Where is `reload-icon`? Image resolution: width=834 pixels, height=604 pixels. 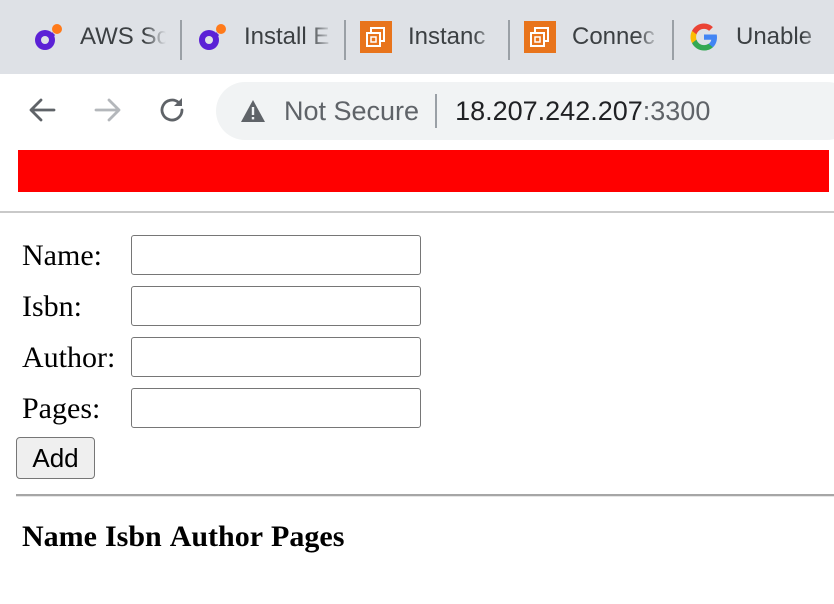
reload-icon is located at coordinates (172, 110).